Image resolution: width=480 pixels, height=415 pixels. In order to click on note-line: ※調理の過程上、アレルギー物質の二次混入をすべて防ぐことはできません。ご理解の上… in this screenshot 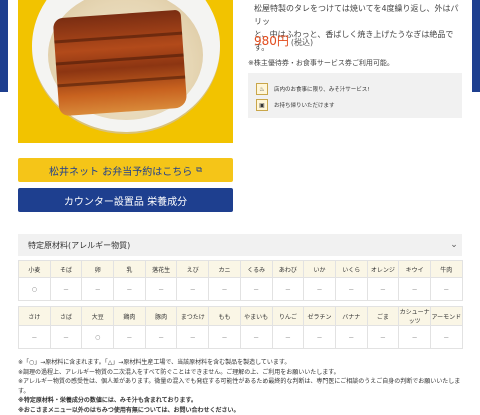, I will do `click(243, 373)`.